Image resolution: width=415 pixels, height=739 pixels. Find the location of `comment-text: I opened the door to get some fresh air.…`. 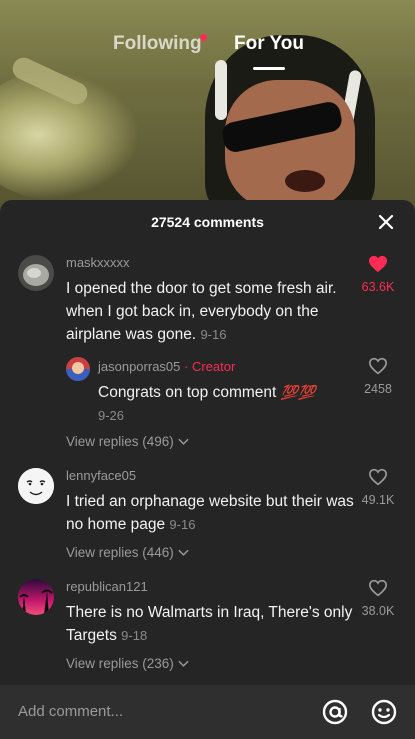

comment-text: I opened the door to get some fresh air.… is located at coordinates (213, 311).